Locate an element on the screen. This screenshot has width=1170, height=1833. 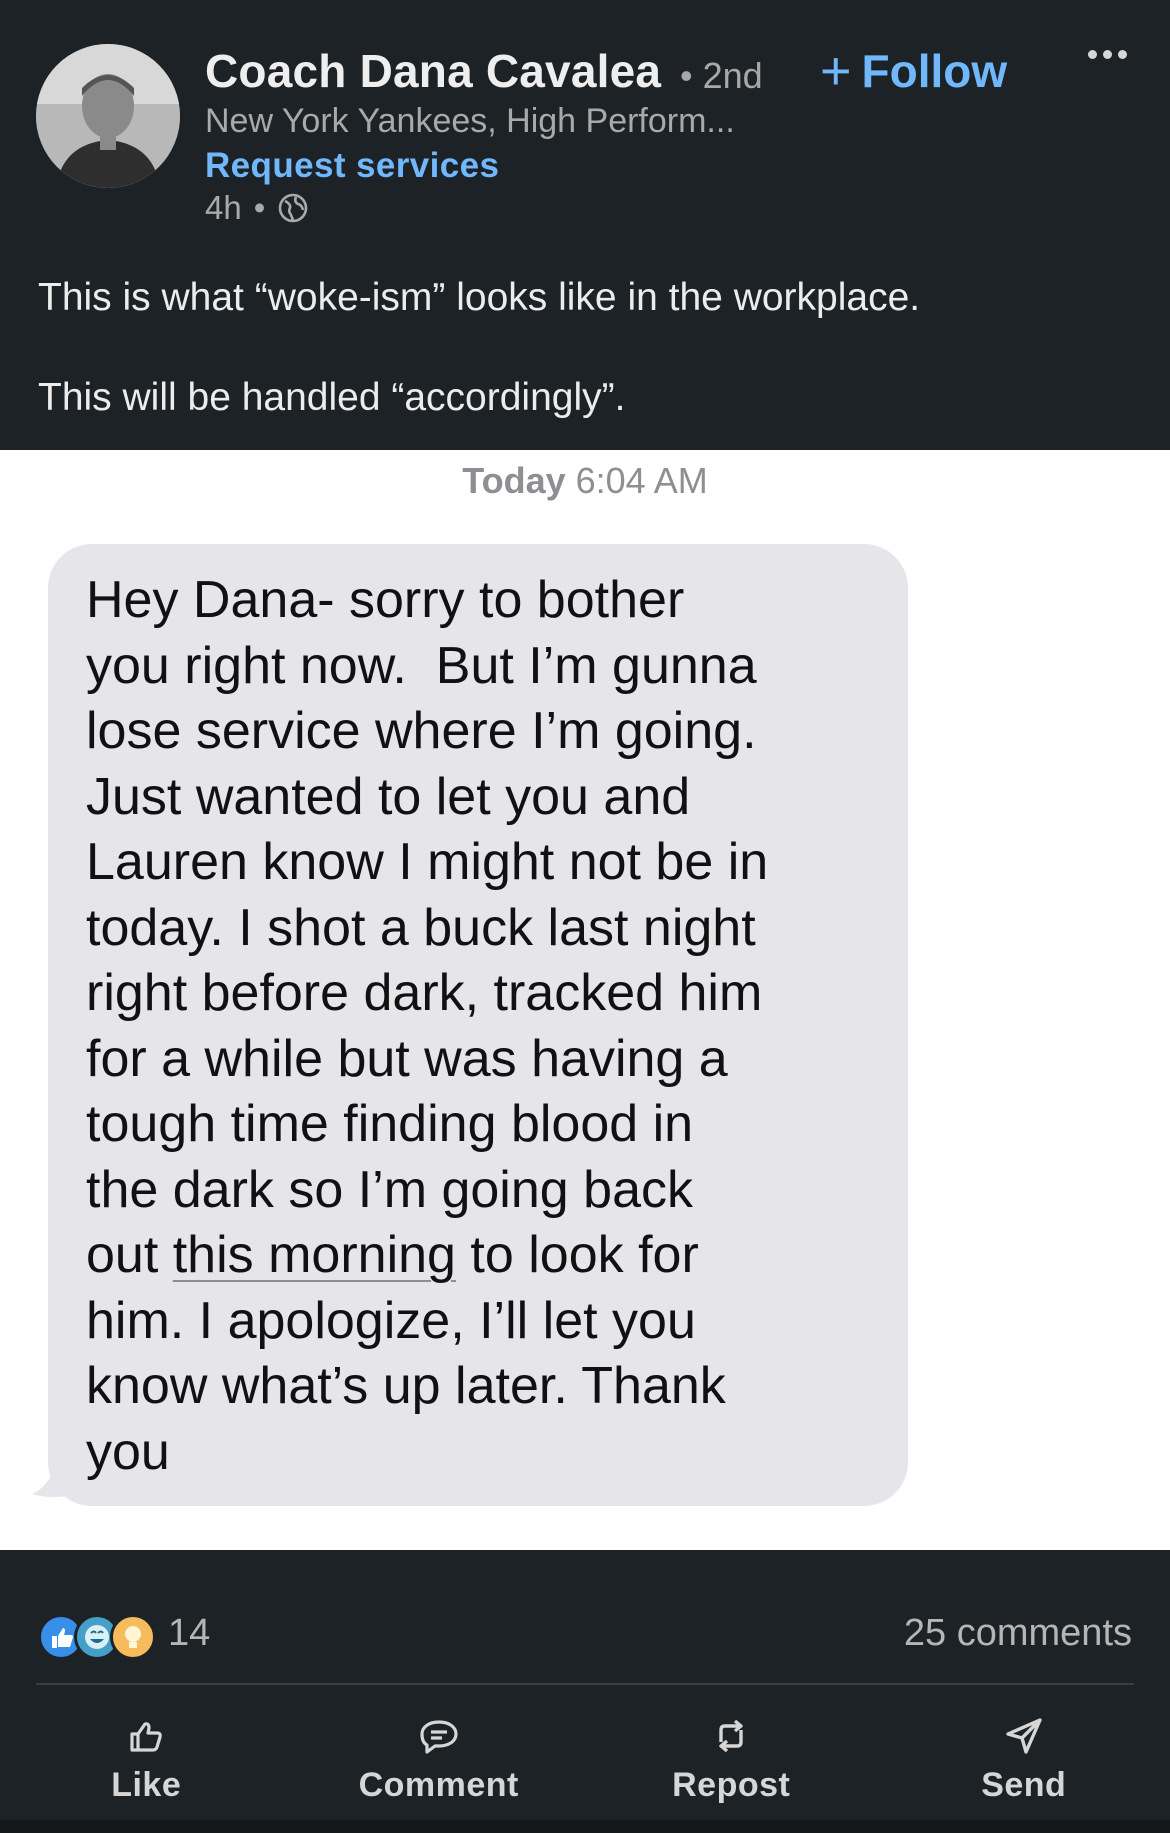
message-line: him. I apologize, I’ll let you is located at coordinates (391, 1320).